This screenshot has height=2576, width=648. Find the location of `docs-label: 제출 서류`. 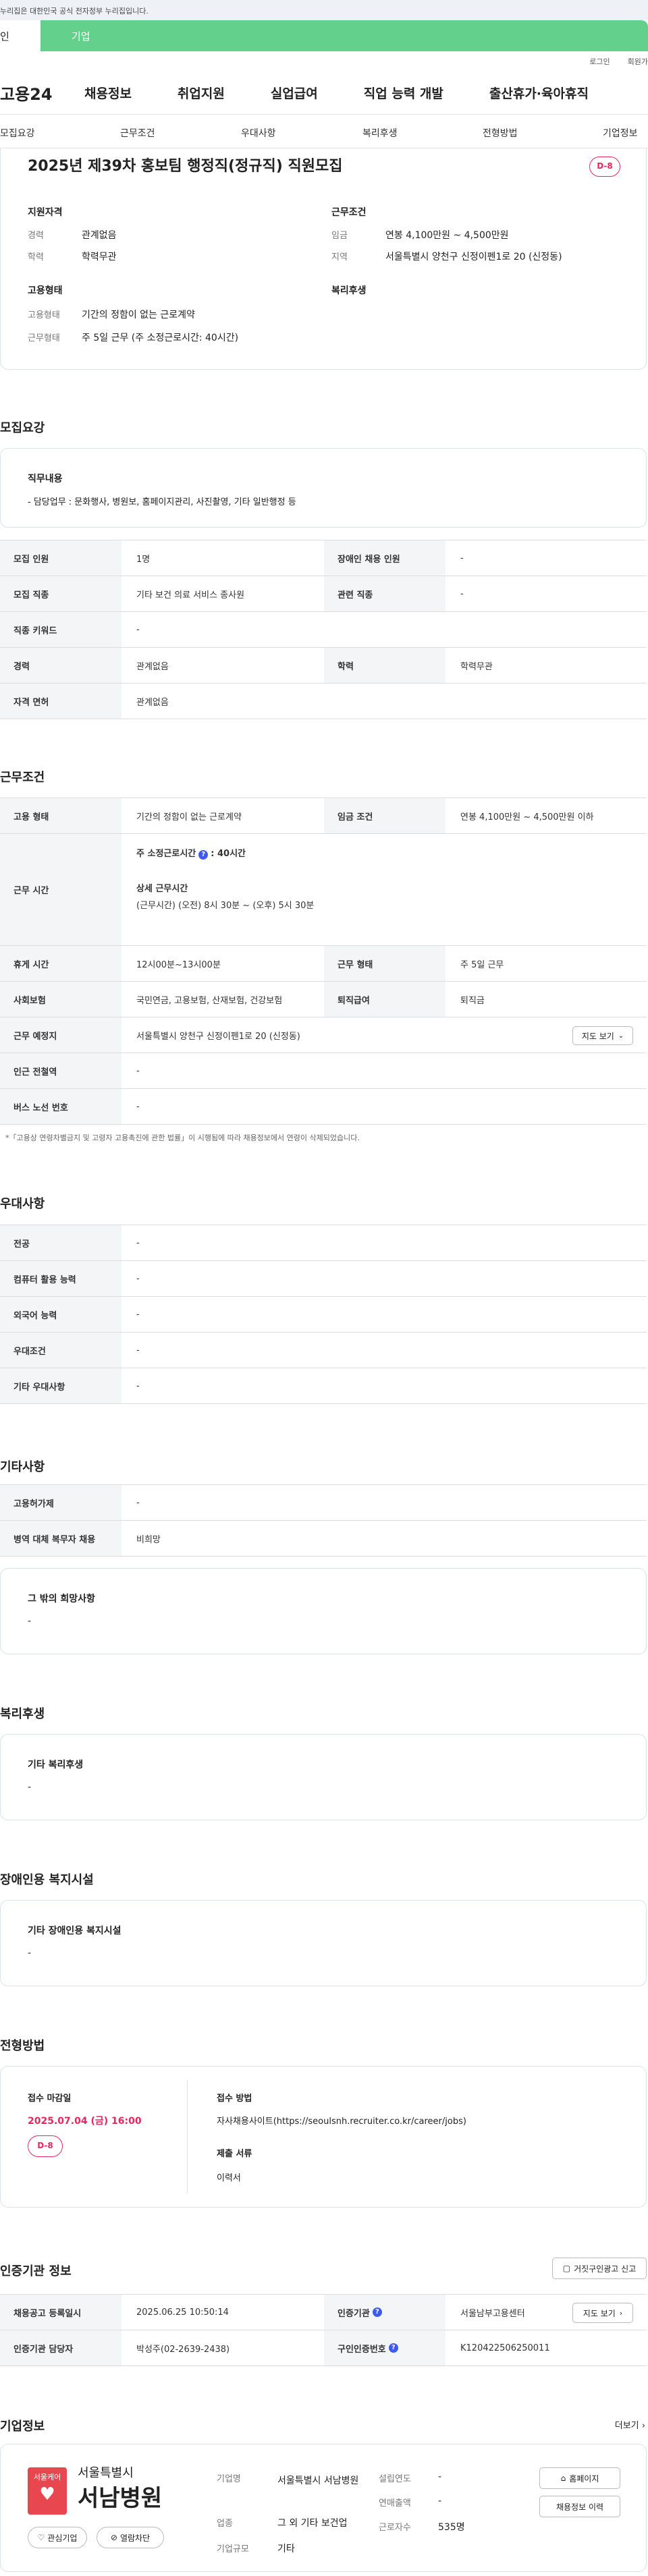

docs-label: 제출 서류 is located at coordinates (234, 2154).